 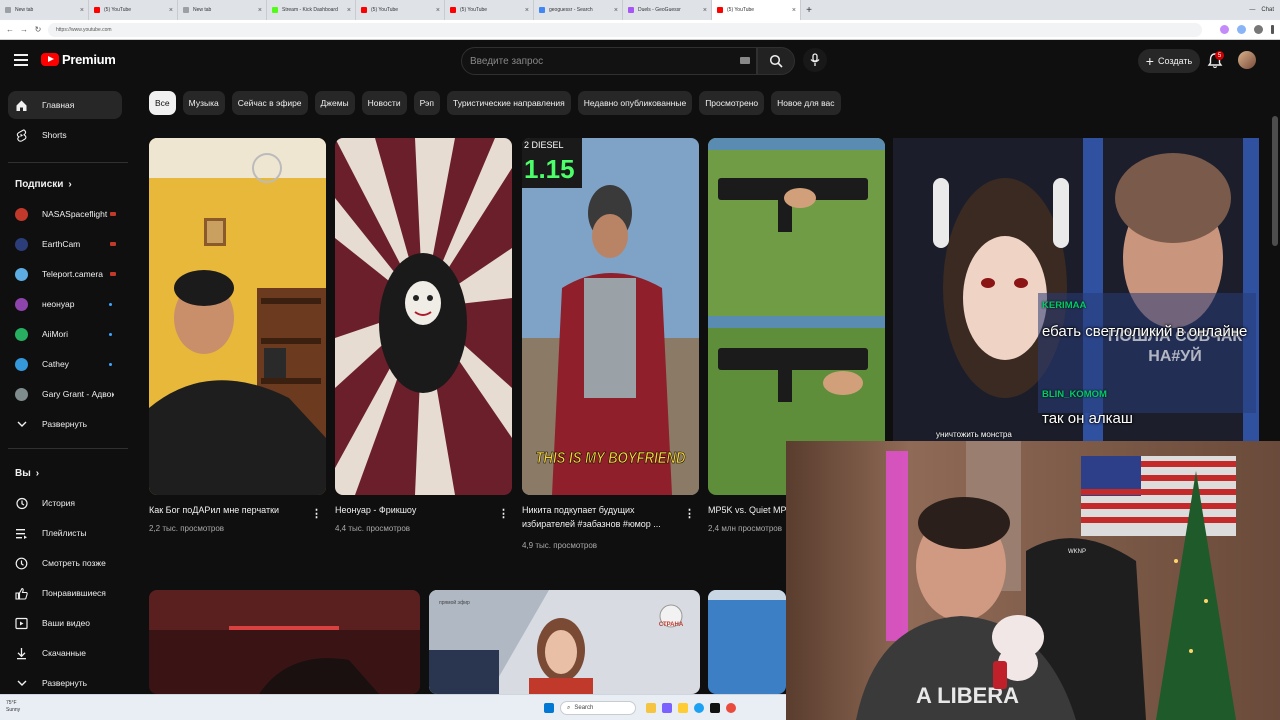 What do you see at coordinates (426, 103) in the screenshot?
I see `filter-chip: Рэп` at bounding box center [426, 103].